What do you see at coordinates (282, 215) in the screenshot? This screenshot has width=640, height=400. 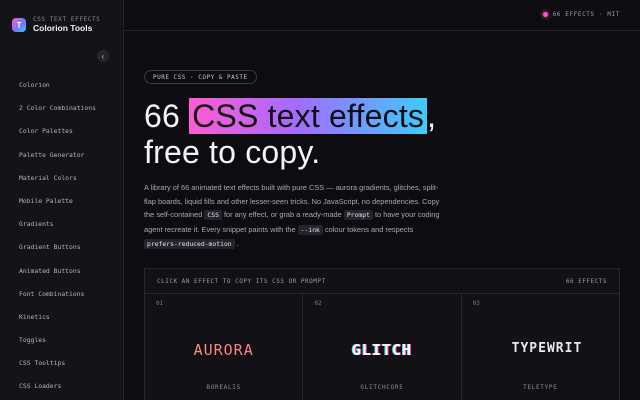 I see `desc-text-2: for any effect, or grab a ready-made` at bounding box center [282, 215].